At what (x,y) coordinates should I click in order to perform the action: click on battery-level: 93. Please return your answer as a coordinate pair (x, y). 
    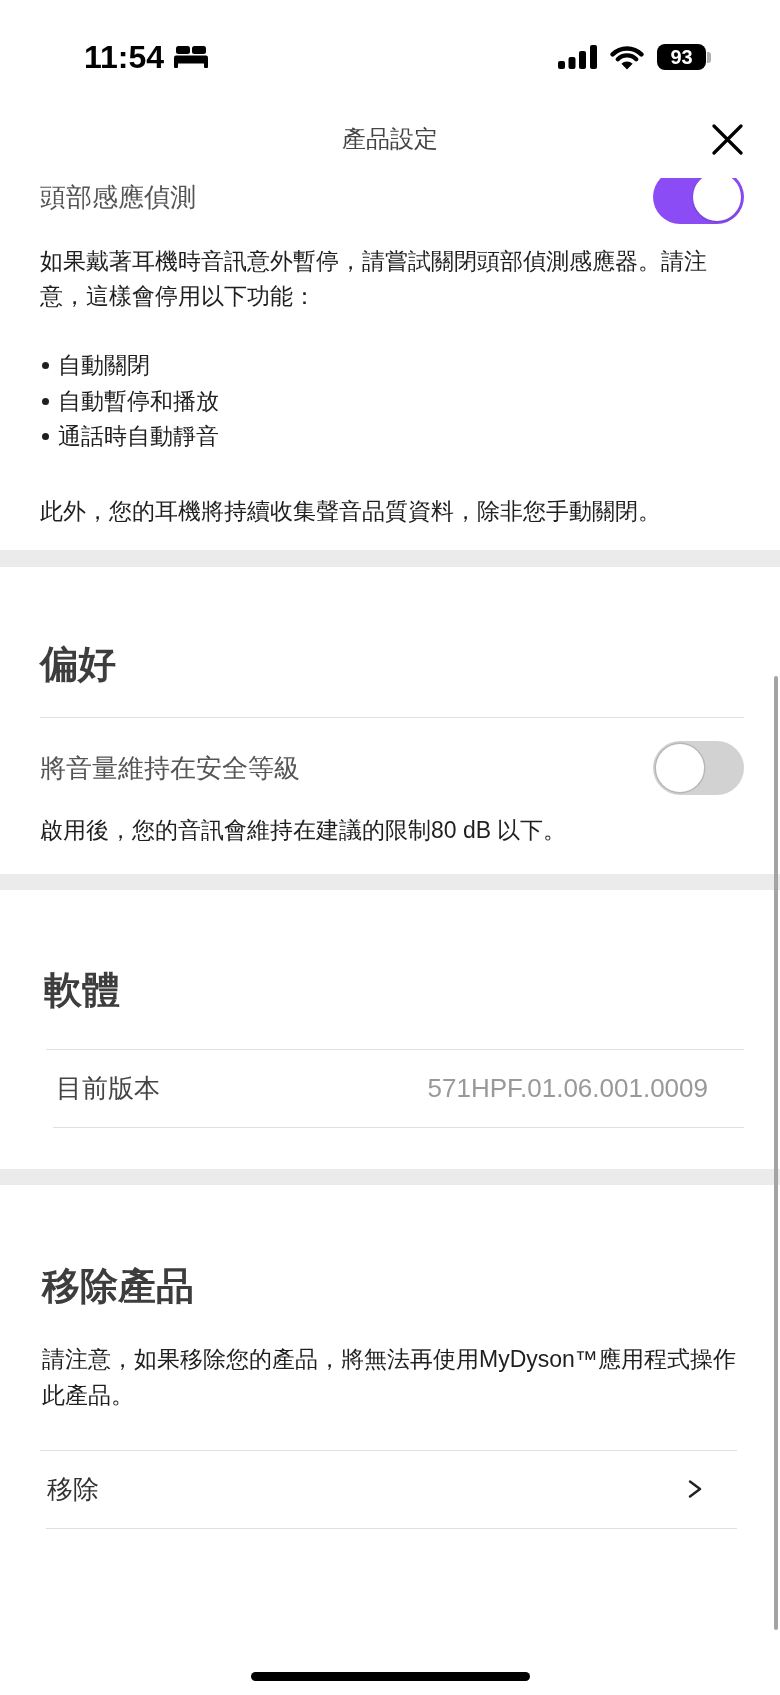
    Looking at the image, I should click on (681, 57).